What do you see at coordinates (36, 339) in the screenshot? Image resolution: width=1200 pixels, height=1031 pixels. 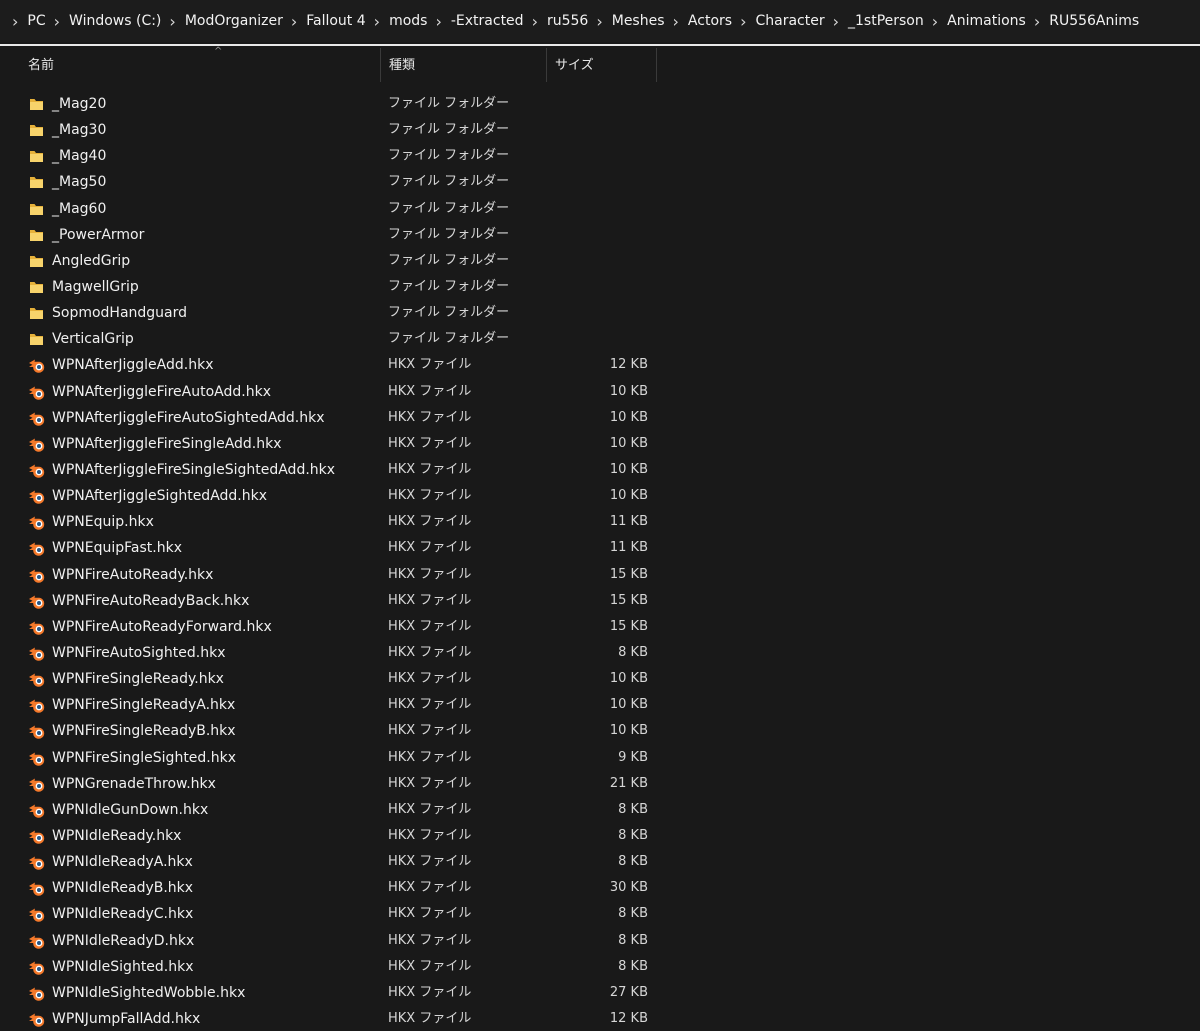 I see `folder-icon` at bounding box center [36, 339].